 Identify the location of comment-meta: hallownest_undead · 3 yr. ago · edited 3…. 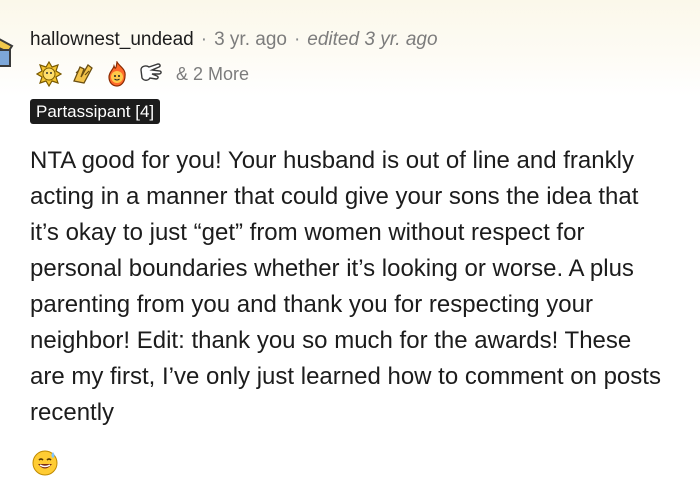
(234, 40).